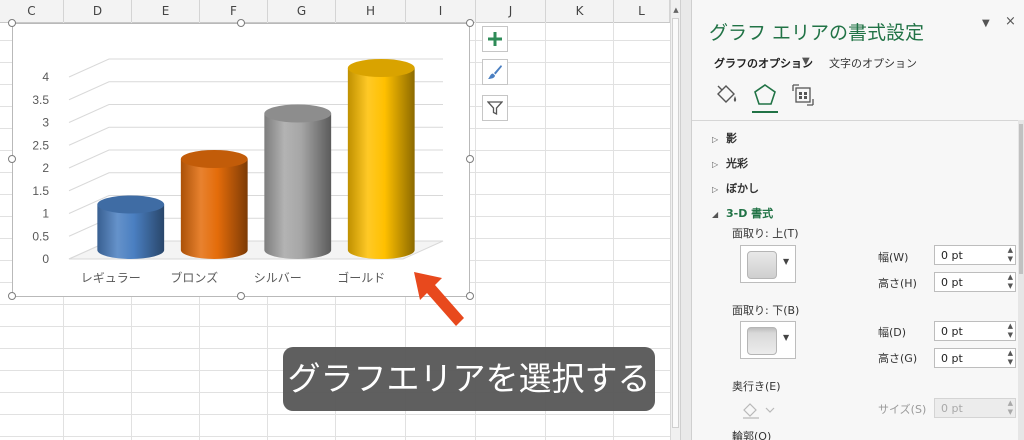 This screenshot has height=440, width=1024. What do you see at coordinates (765, 95) in the screenshot?
I see `effects-tab` at bounding box center [765, 95].